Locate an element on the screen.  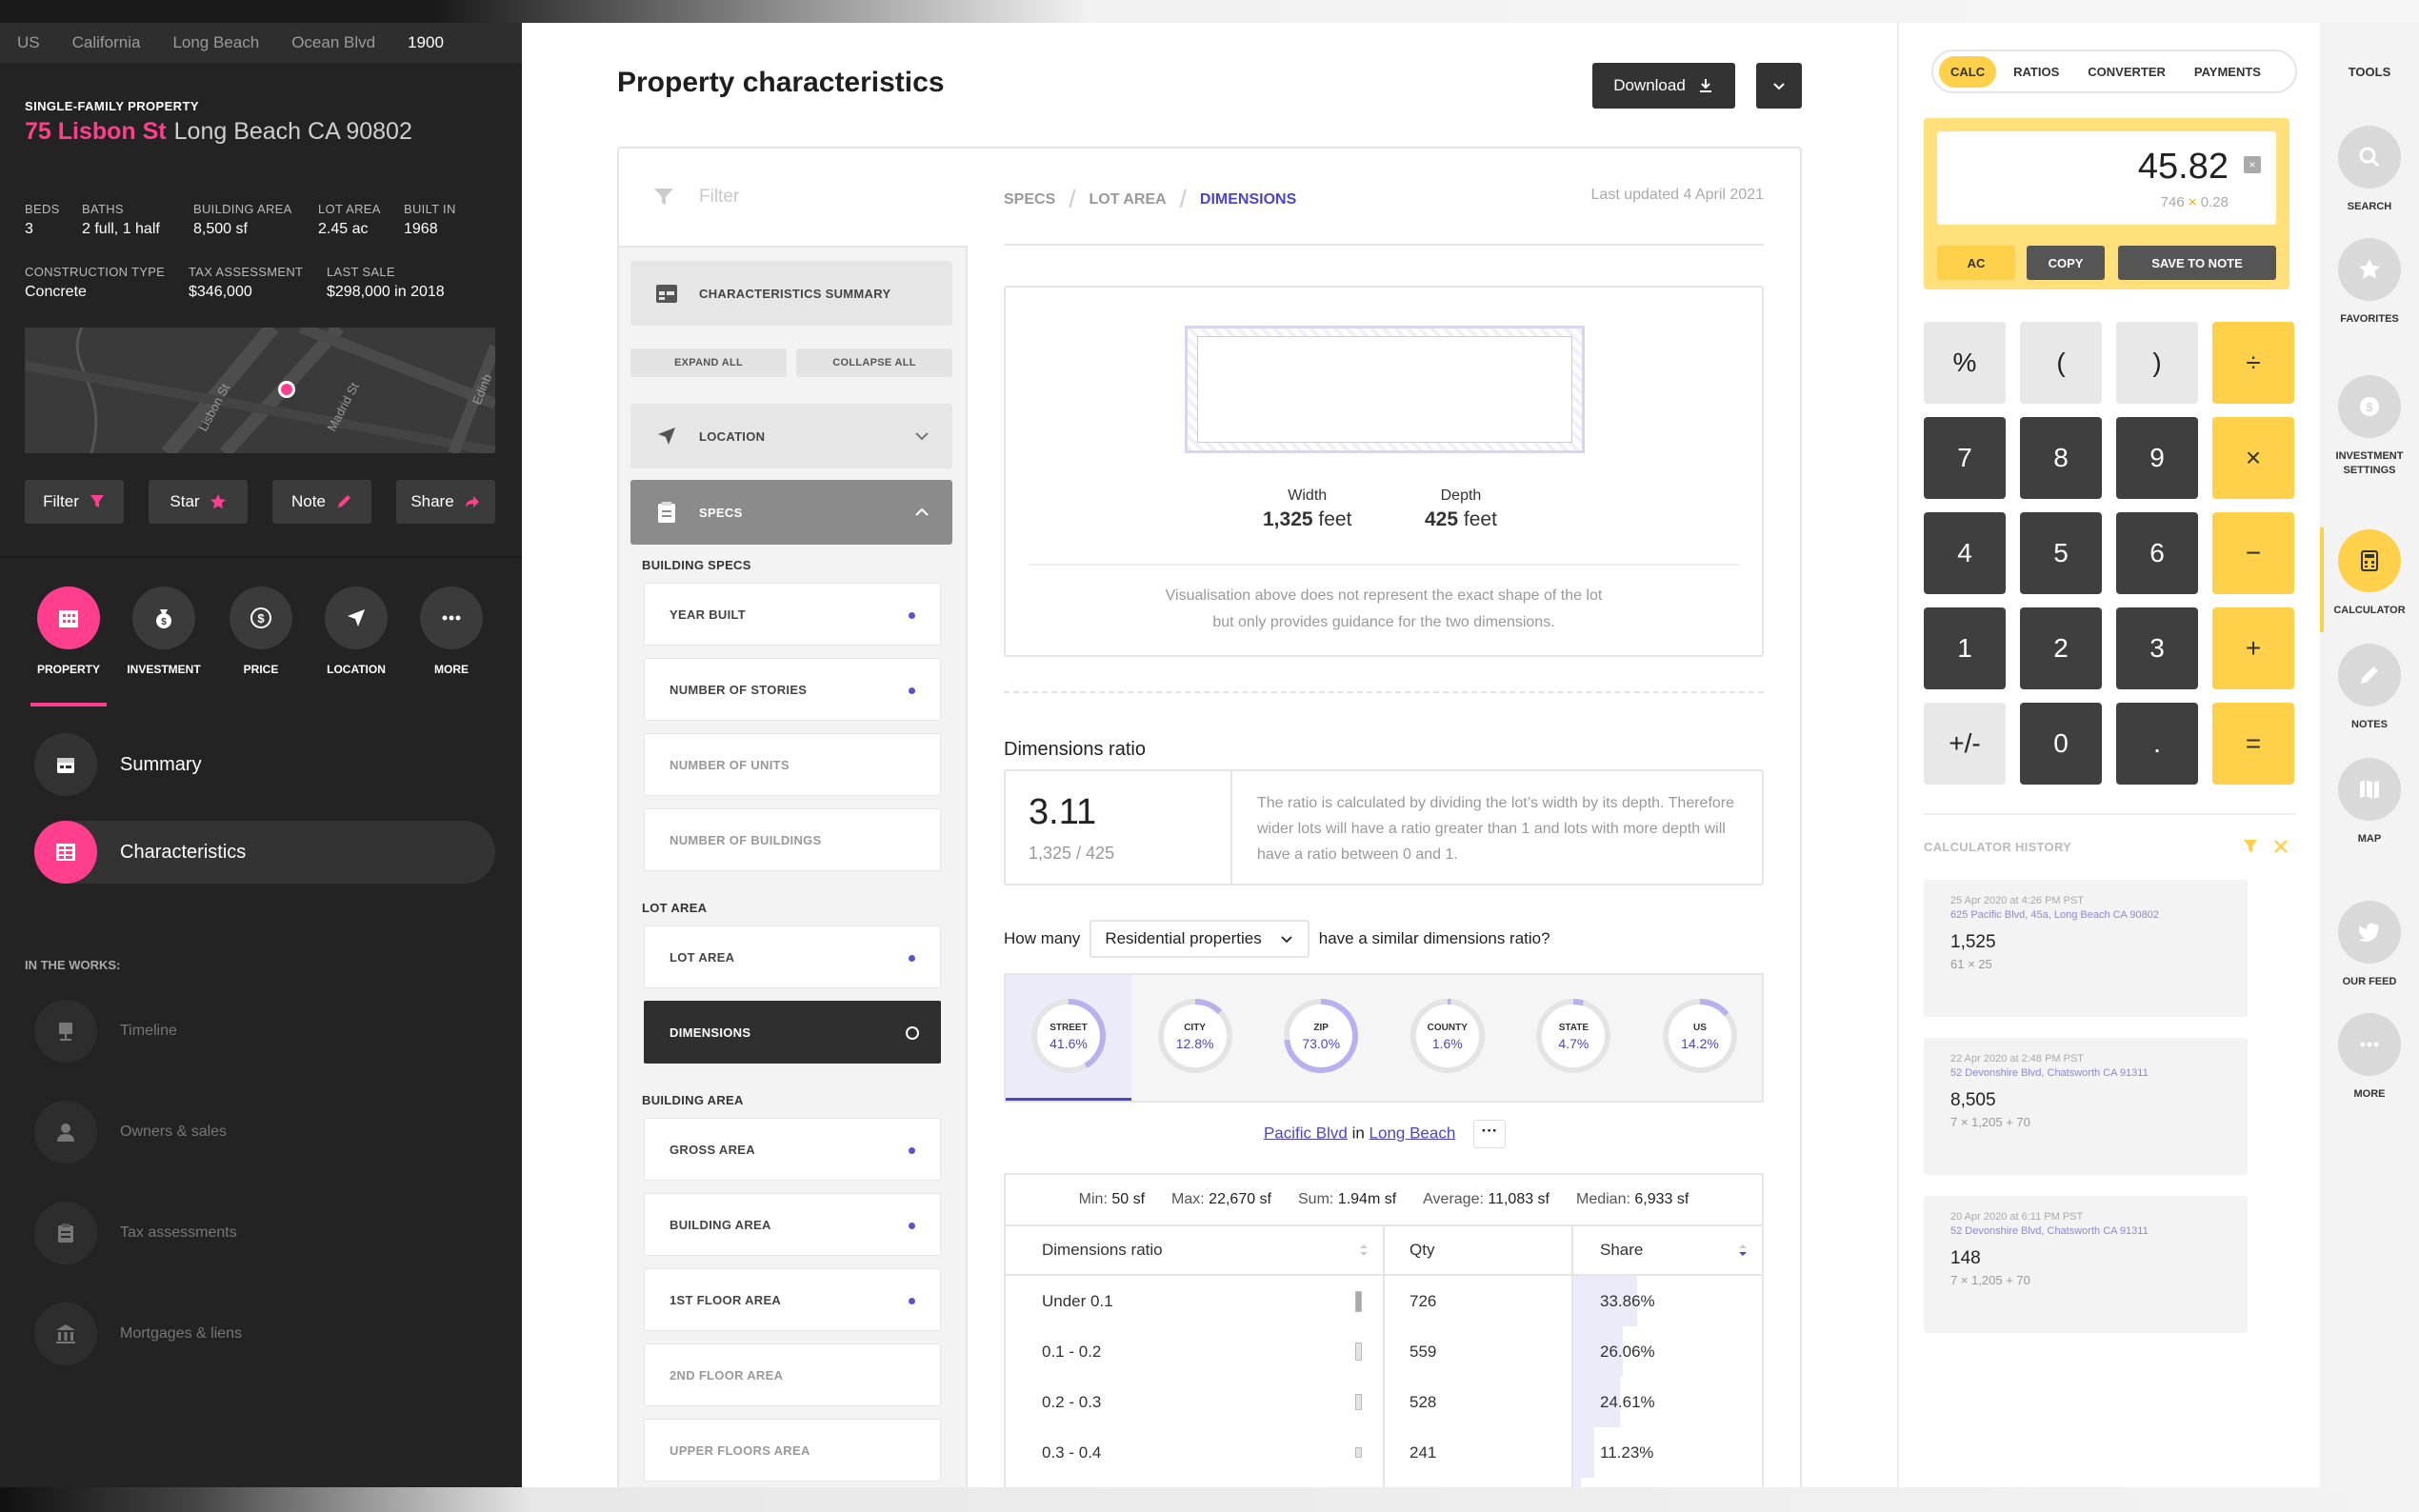
column-header-share: Share is located at coordinates (1667, 1250).